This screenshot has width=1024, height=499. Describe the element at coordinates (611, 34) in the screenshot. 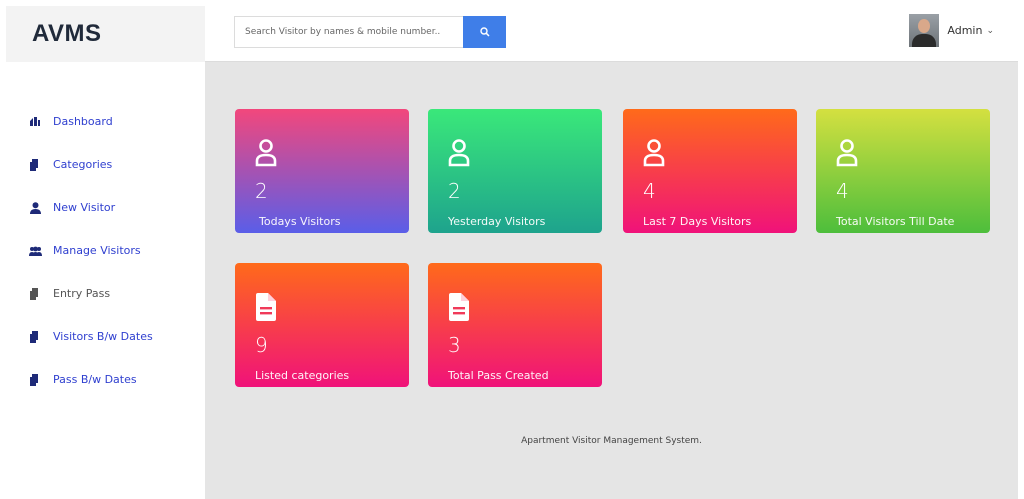

I see `top-bar: Admin ⌄` at that location.